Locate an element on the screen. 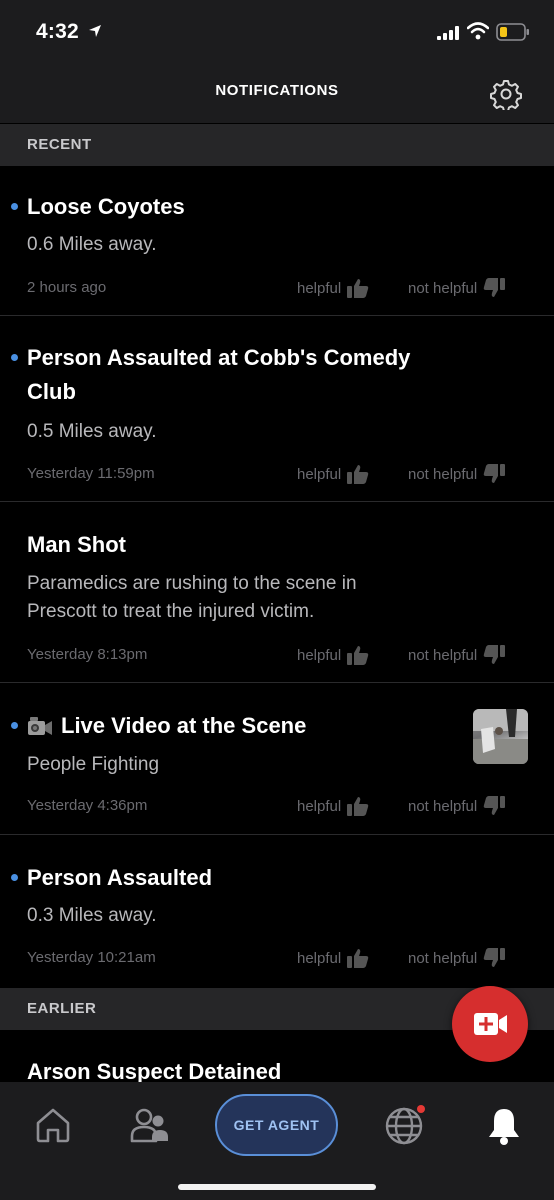 The width and height of the screenshot is (554, 1200). notification-title: Live Video at the Scene is located at coordinates (184, 725).